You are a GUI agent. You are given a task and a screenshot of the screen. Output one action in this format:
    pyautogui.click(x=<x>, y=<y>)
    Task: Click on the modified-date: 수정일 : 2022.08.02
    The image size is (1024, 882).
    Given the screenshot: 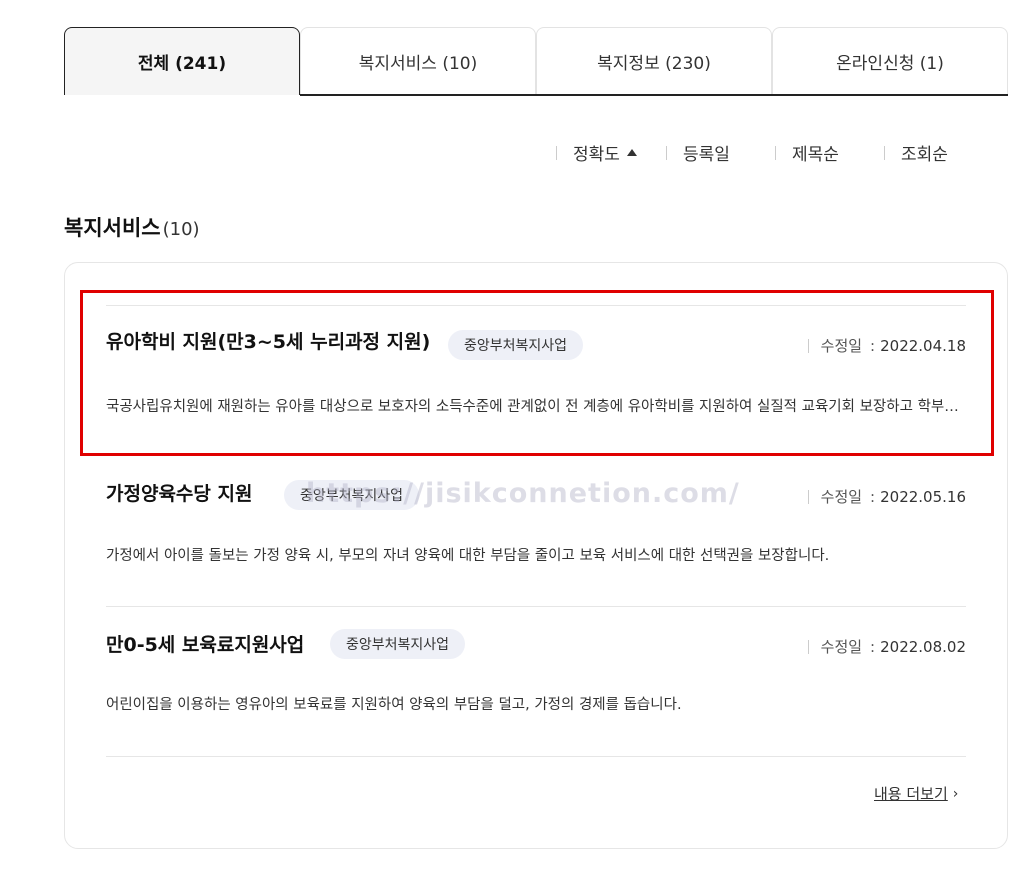 What is the action you would take?
    pyautogui.click(x=886, y=646)
    